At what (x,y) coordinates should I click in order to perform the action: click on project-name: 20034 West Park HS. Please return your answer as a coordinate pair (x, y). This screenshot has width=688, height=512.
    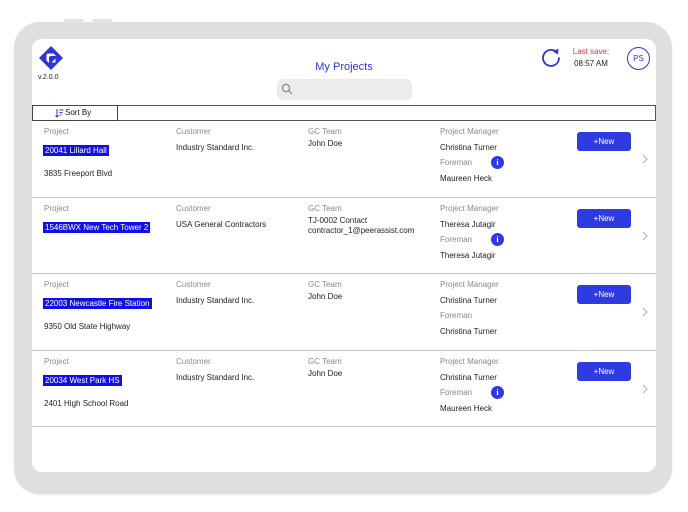
    Looking at the image, I should click on (82, 380).